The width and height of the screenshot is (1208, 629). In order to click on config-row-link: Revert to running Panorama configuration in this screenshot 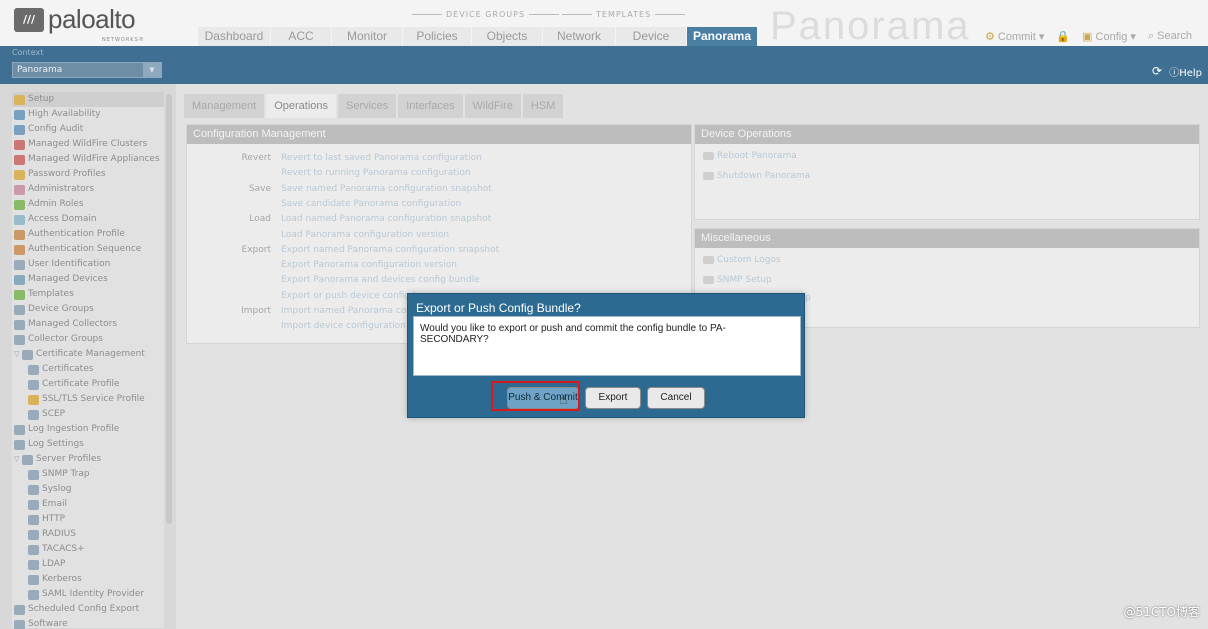, I will do `click(376, 173)`.